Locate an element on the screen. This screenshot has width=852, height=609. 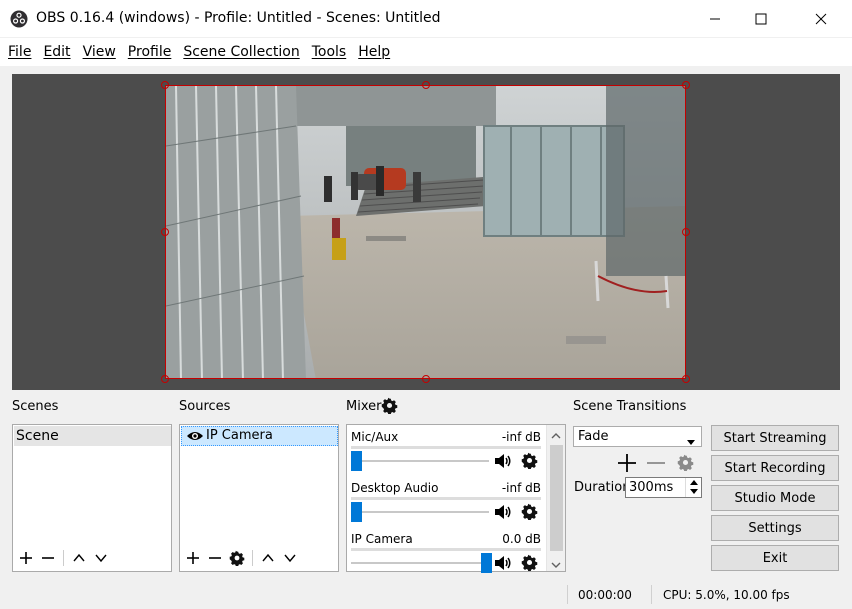
studio-mode-button: Studio Mode is located at coordinates (775, 498).